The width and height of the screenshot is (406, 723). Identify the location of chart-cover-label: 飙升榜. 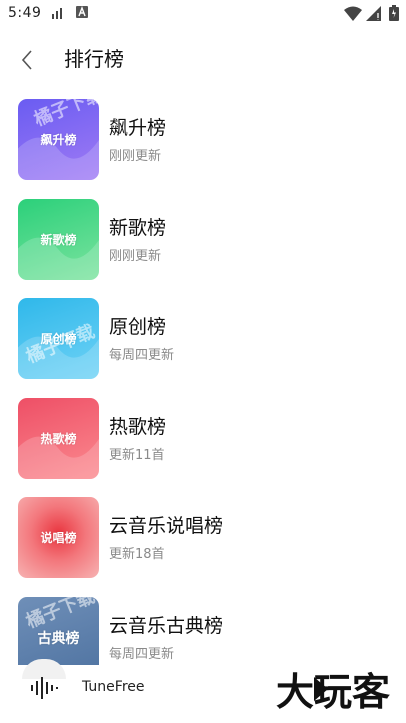
(58, 140).